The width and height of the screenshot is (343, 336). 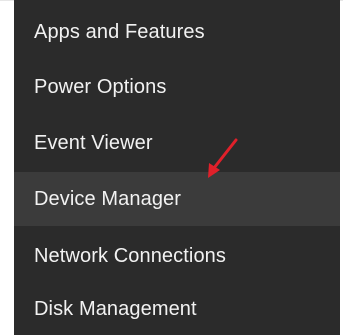 What do you see at coordinates (100, 86) in the screenshot?
I see `menu-item-label: Power Options` at bounding box center [100, 86].